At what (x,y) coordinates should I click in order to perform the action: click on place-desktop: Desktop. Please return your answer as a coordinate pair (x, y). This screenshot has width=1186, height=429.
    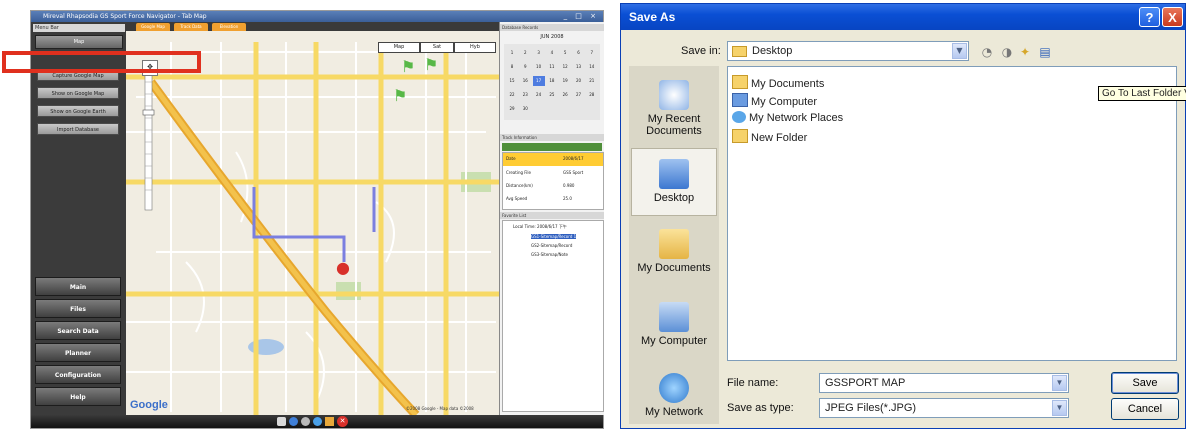
    Looking at the image, I should click on (674, 182).